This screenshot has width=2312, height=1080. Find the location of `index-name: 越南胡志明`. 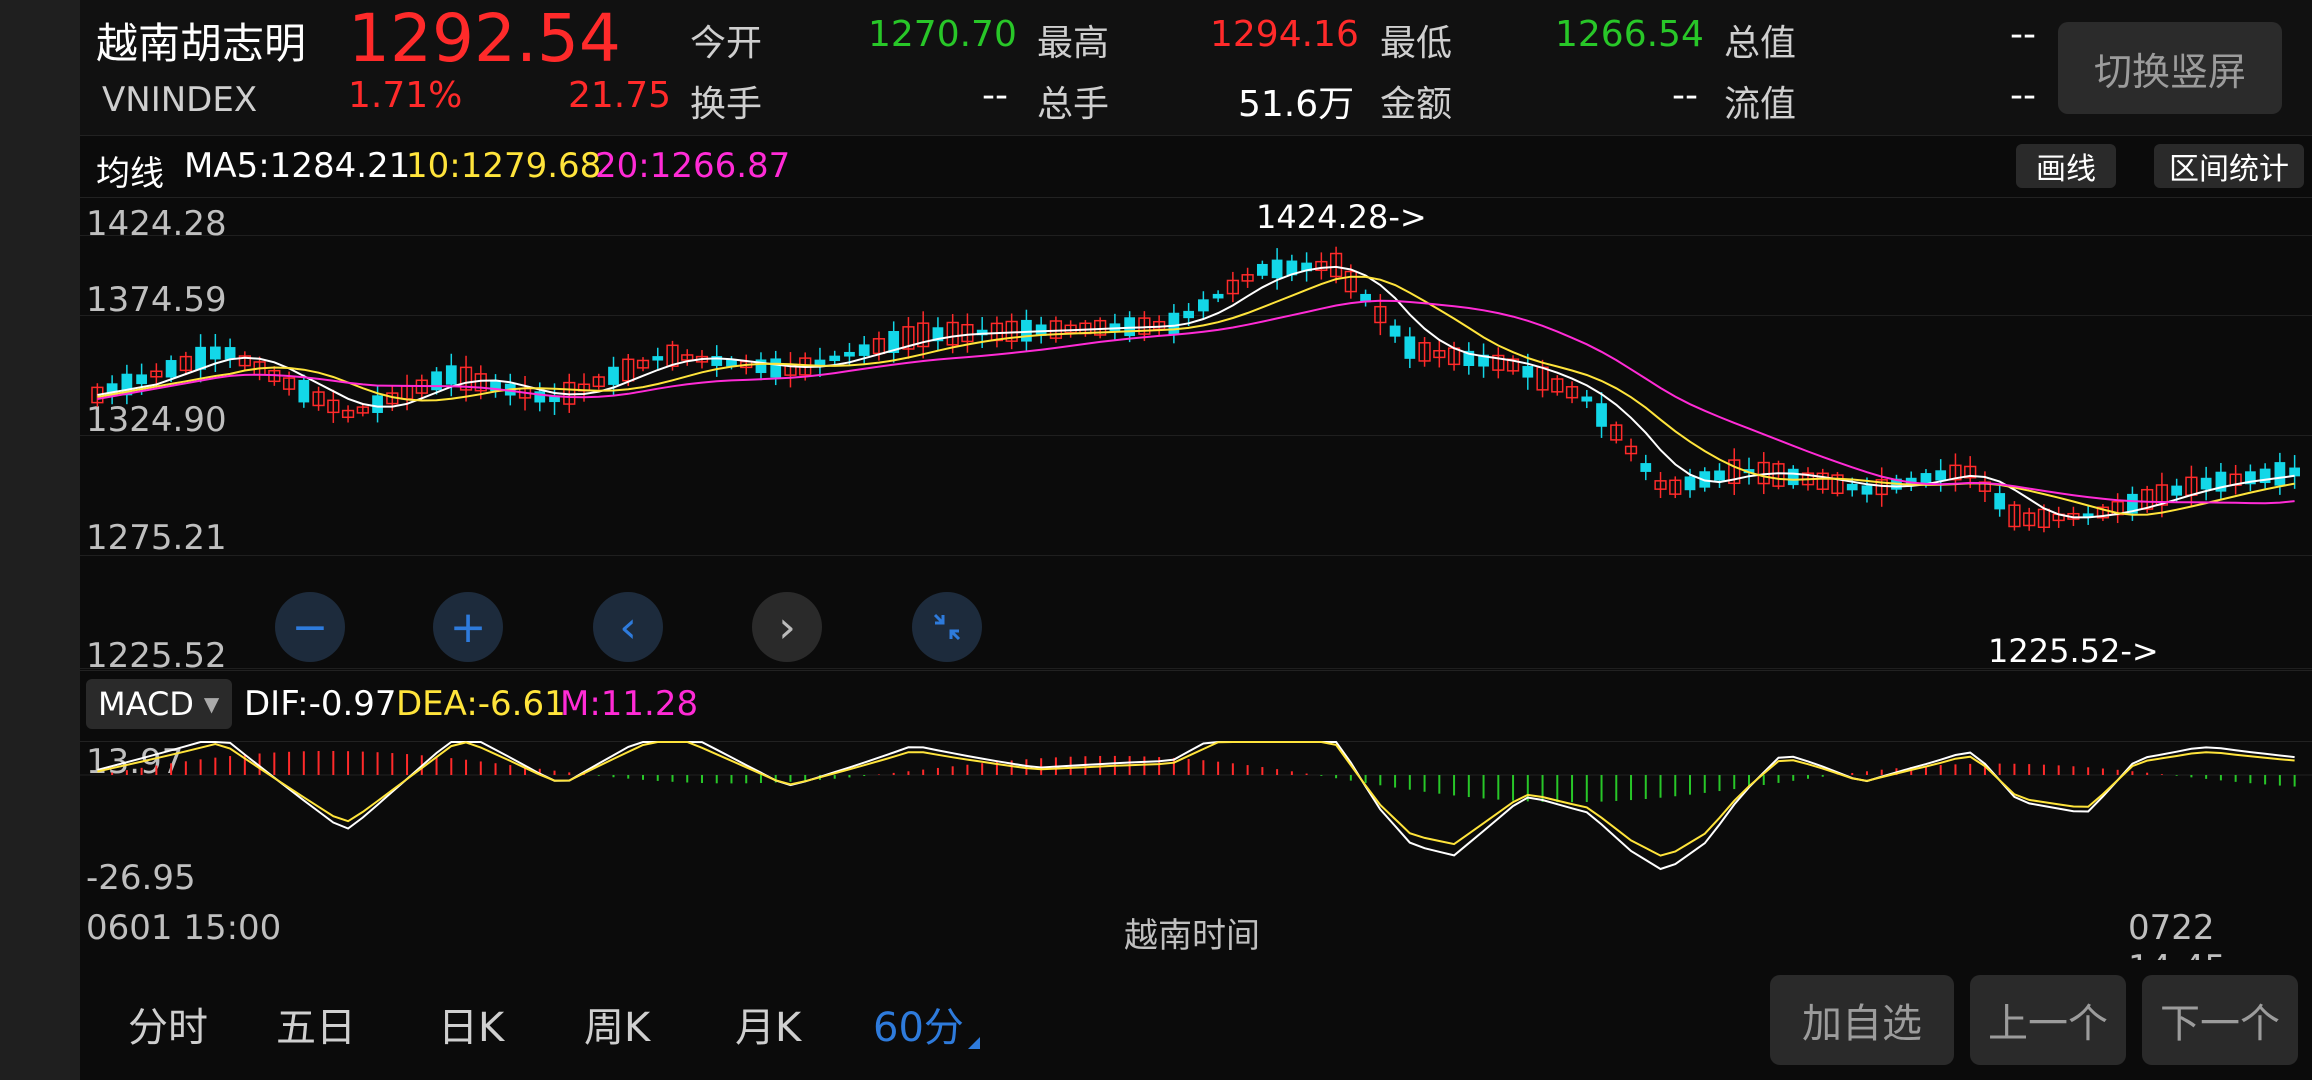

index-name: 越南胡志明 is located at coordinates (201, 43).